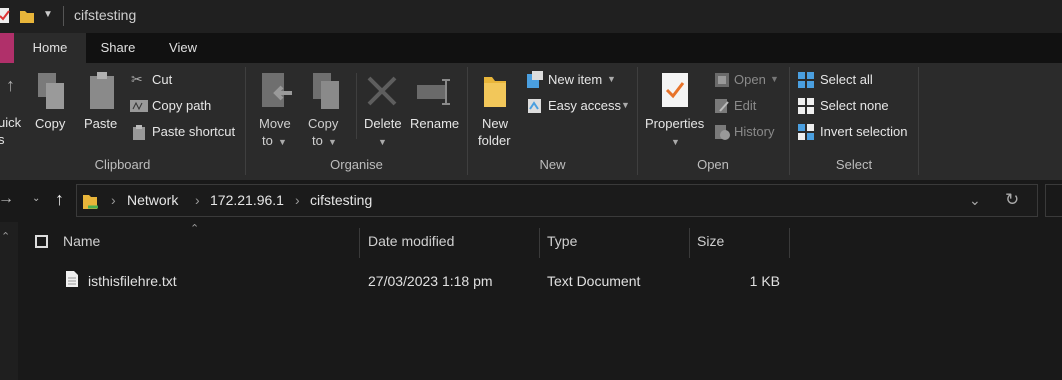  I want to click on open-button: Open ▼, so click(748, 81).